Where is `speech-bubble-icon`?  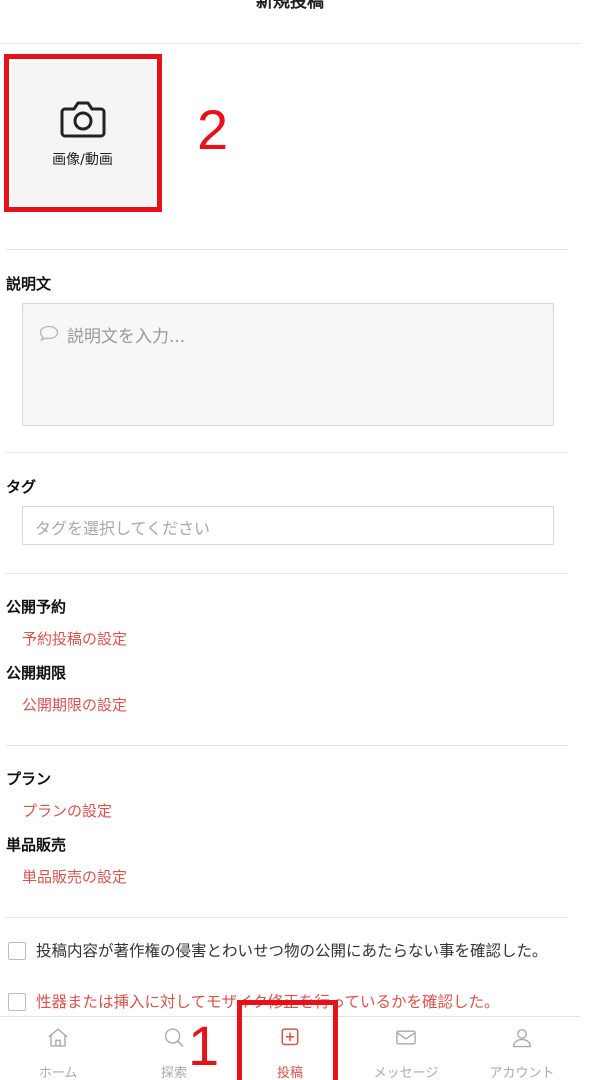
speech-bubble-icon is located at coordinates (49, 333).